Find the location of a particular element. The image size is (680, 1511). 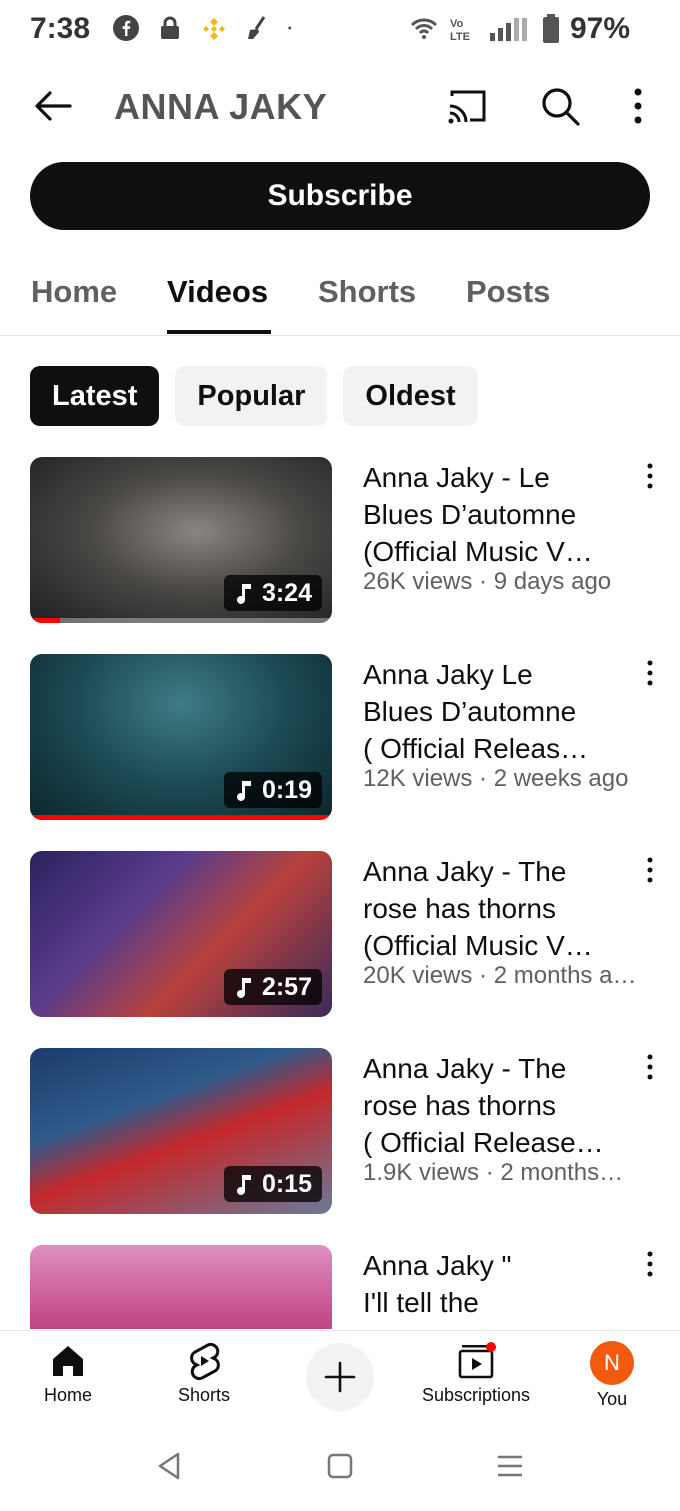

search-icon is located at coordinates (560, 106).